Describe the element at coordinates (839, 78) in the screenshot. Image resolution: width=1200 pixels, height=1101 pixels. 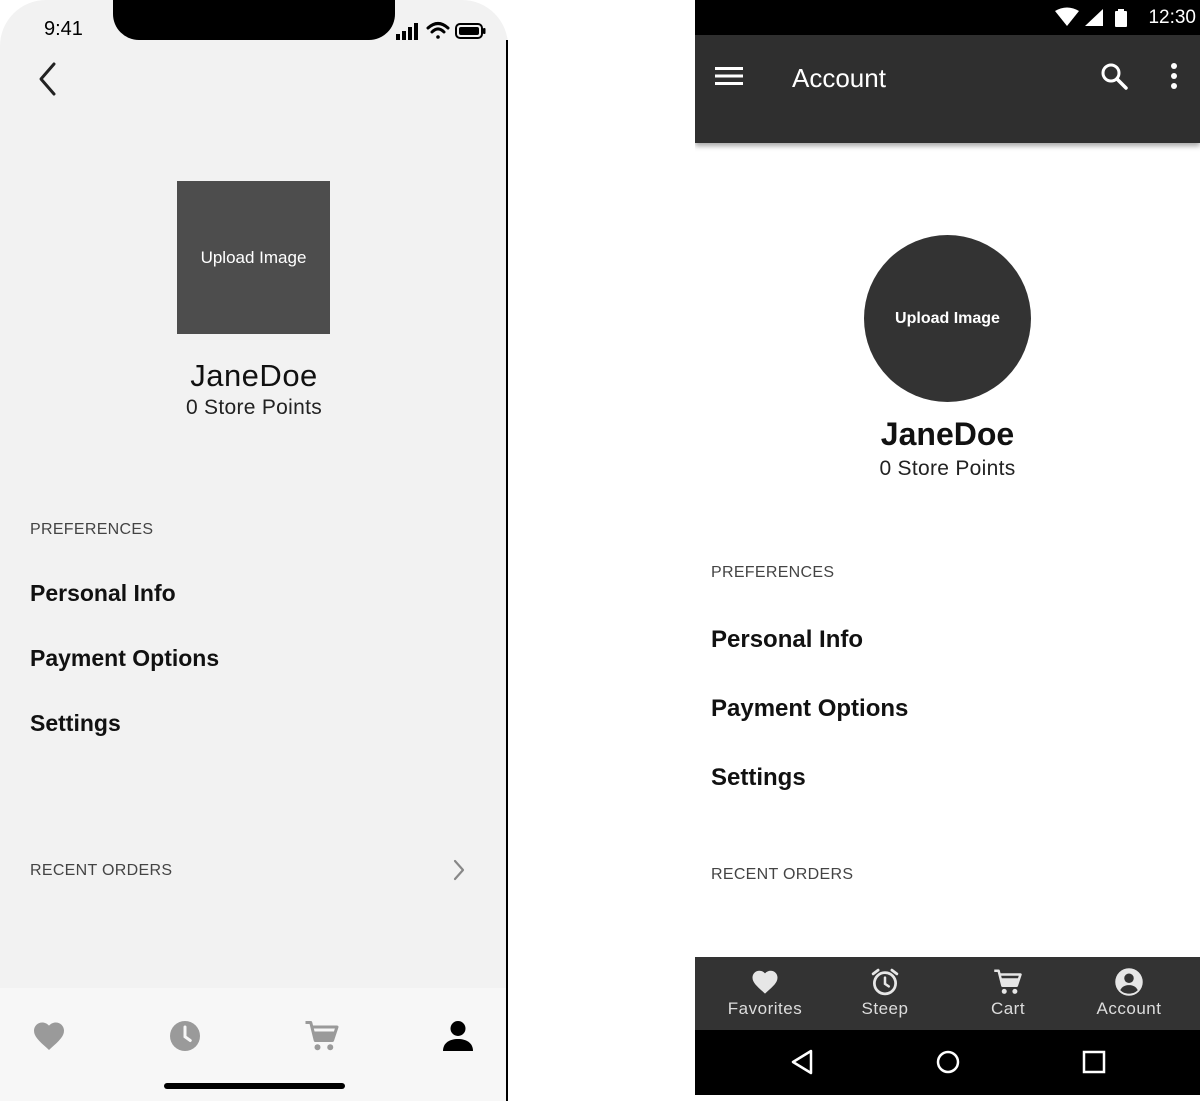
I see `page-title: Account` at that location.